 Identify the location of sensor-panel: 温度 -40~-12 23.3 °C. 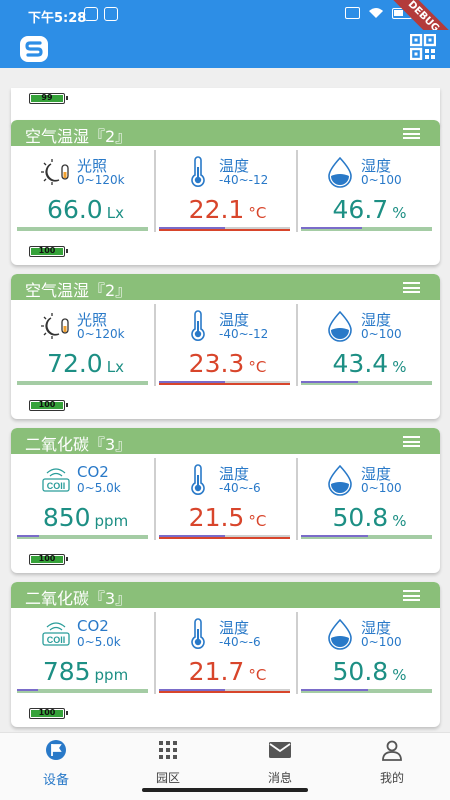
(227, 346).